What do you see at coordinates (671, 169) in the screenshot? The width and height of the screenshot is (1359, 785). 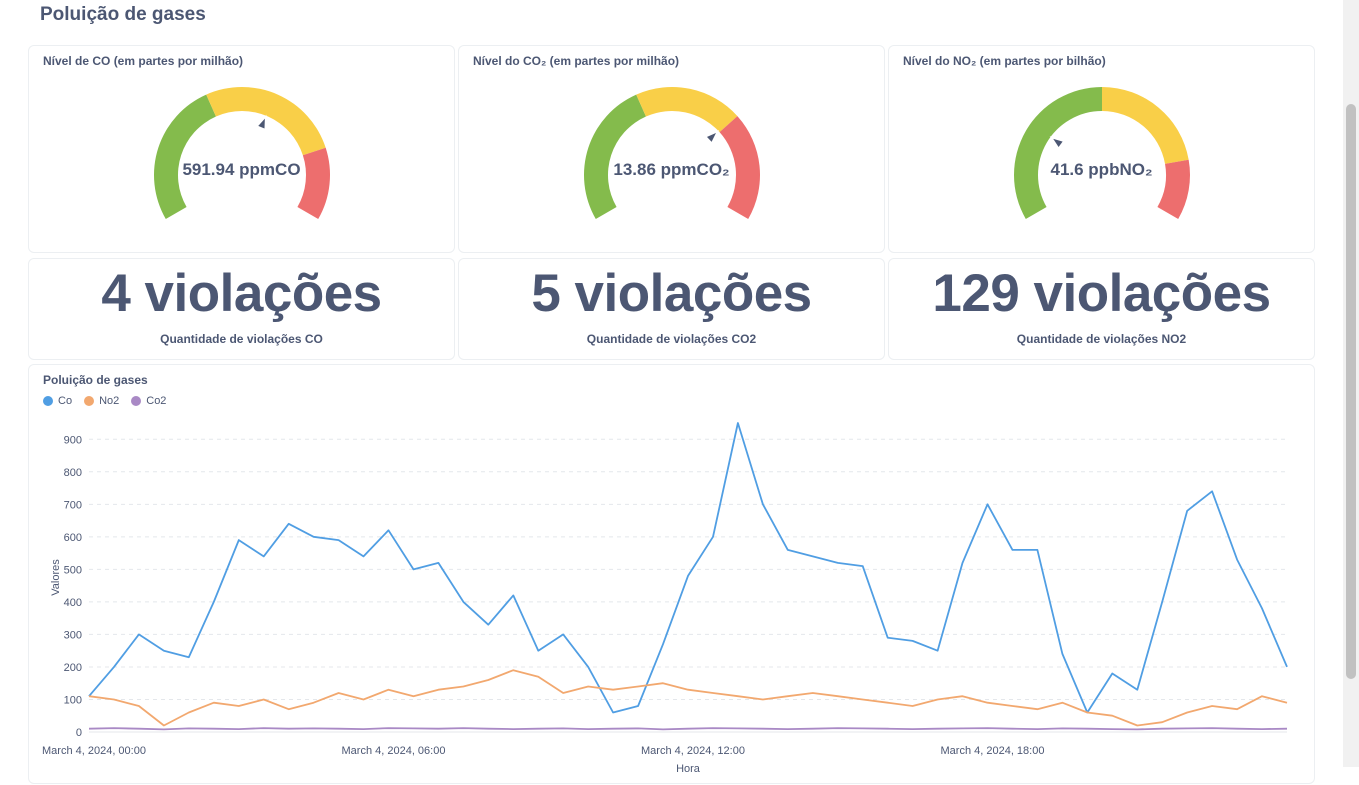 I see `gauge-value: 13.86 ppmCO₂` at bounding box center [671, 169].